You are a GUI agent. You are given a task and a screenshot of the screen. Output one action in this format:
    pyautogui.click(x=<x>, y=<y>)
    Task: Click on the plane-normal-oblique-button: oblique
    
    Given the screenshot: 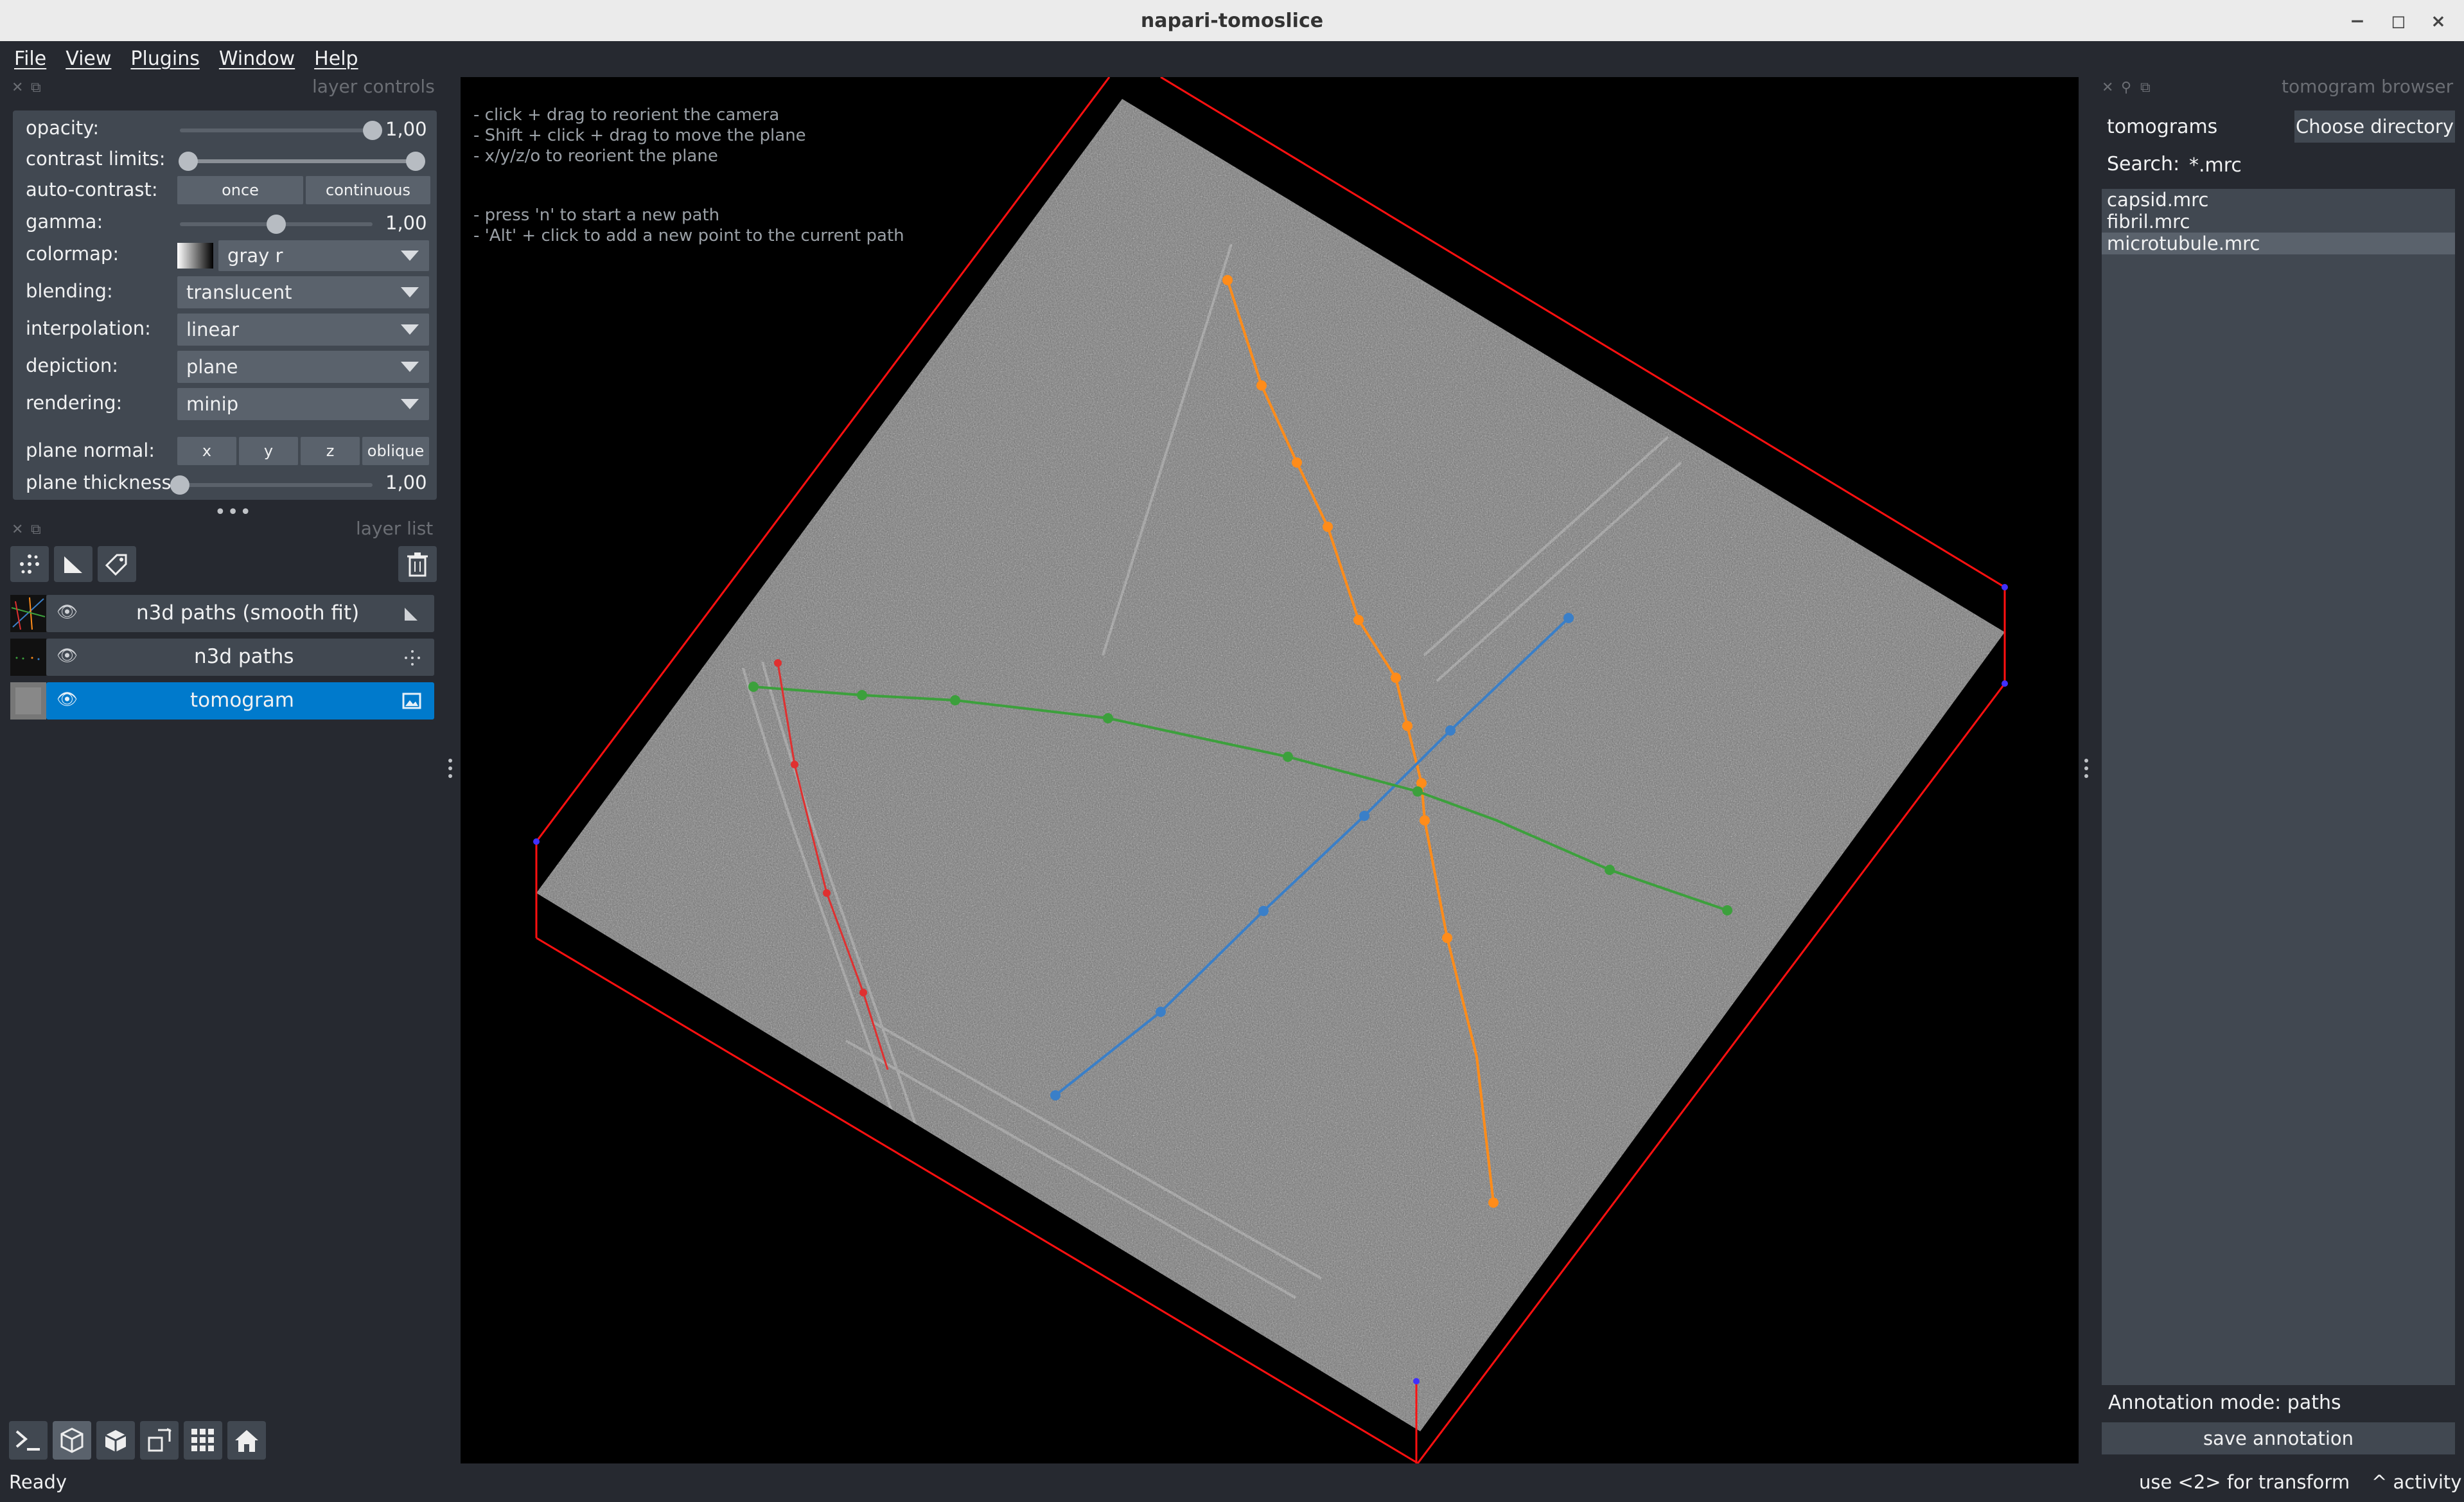 What is the action you would take?
    pyautogui.click(x=395, y=451)
    